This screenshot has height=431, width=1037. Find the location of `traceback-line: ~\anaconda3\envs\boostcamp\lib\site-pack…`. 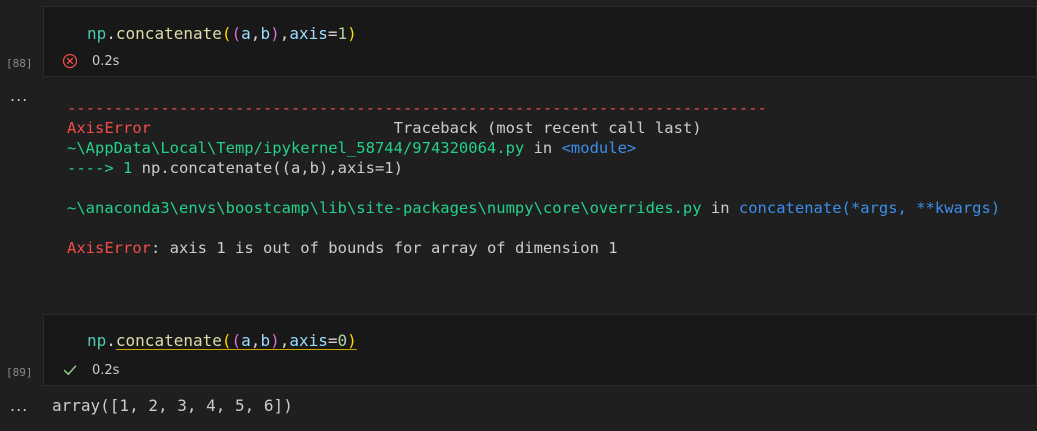

traceback-line: ~\anaconda3\envs\boostcamp\lib\site-pack… is located at coordinates (533, 208).